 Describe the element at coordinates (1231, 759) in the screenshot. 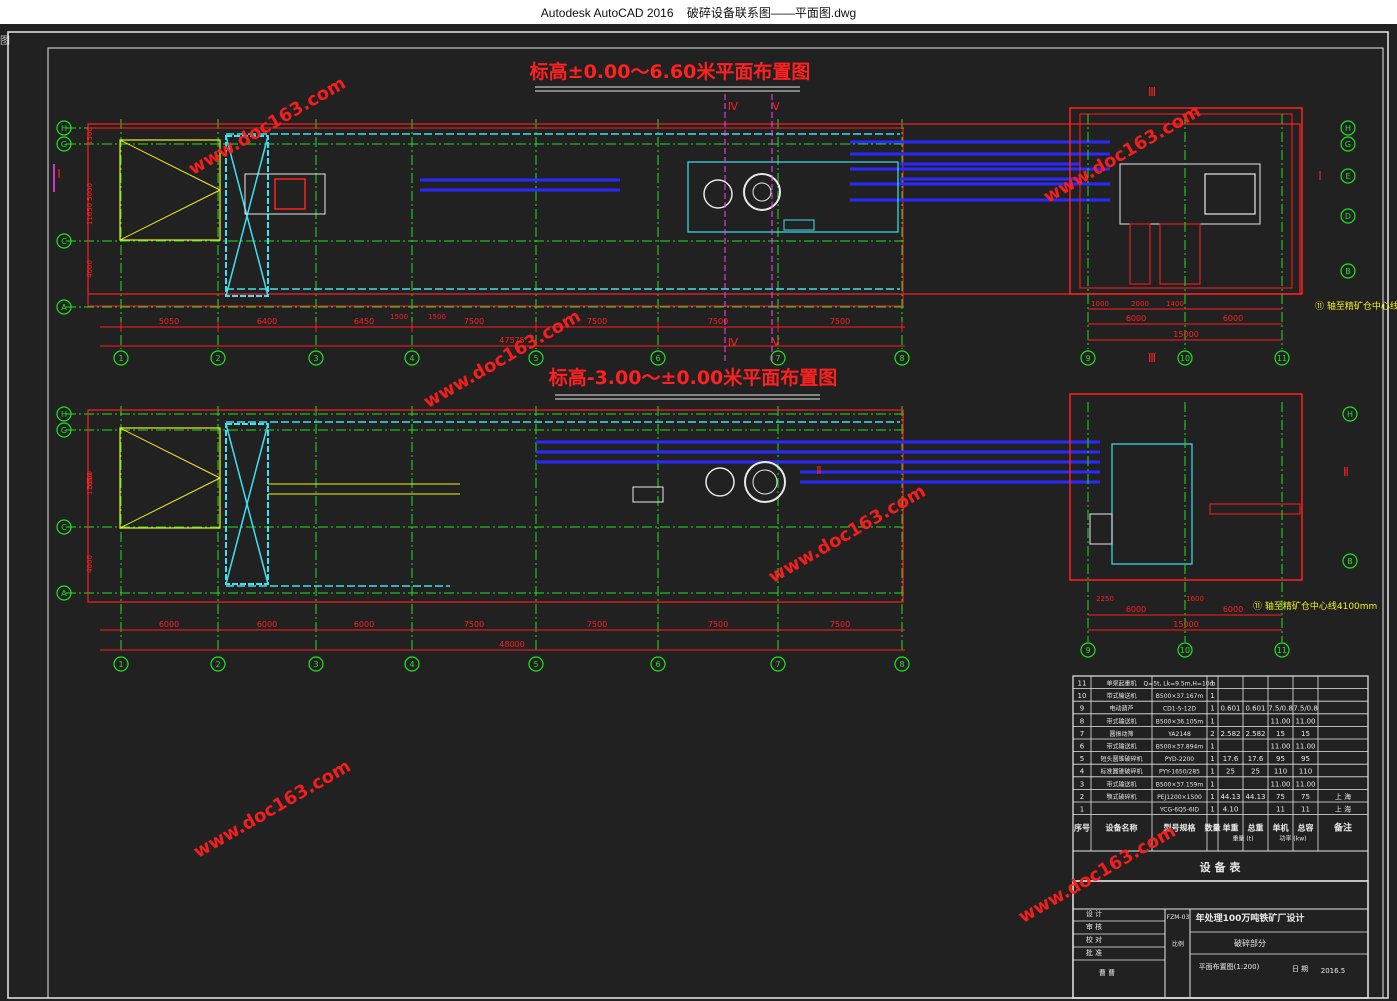

I see `table-cell: 17.6` at that location.